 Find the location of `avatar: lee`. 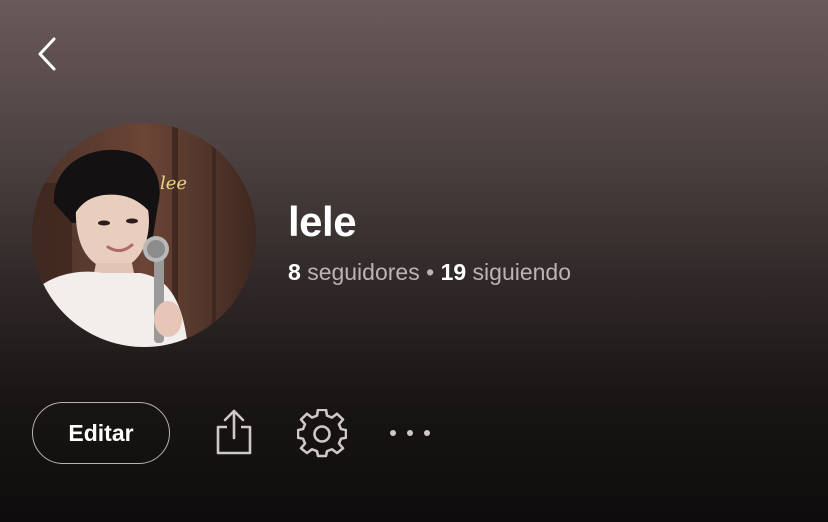

avatar: lee is located at coordinates (144, 235).